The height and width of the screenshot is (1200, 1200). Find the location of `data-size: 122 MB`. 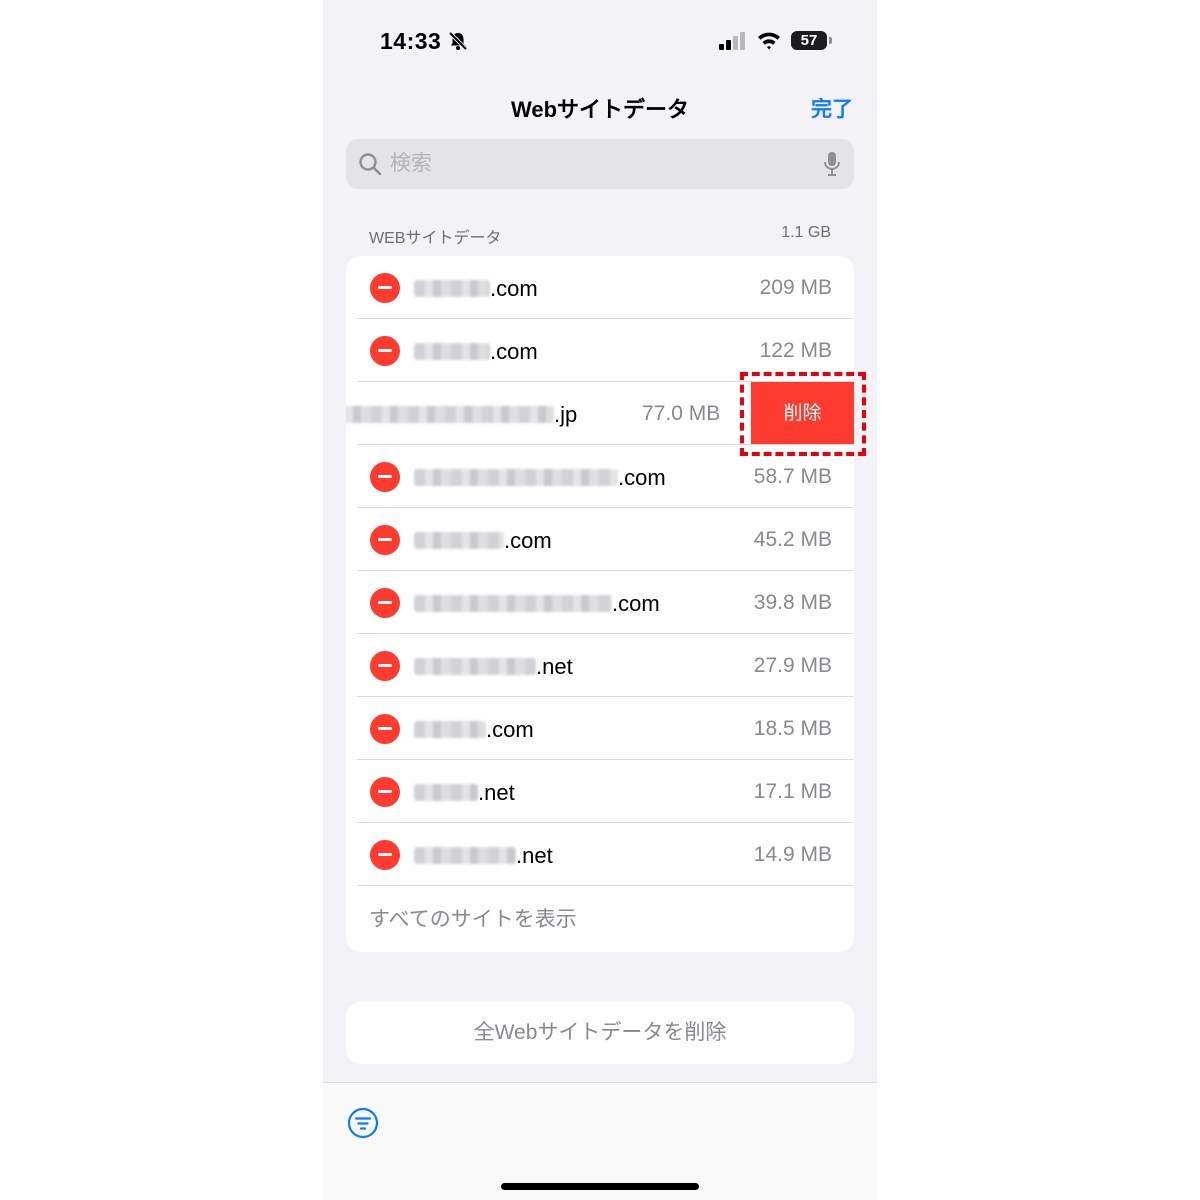

data-size: 122 MB is located at coordinates (795, 350).